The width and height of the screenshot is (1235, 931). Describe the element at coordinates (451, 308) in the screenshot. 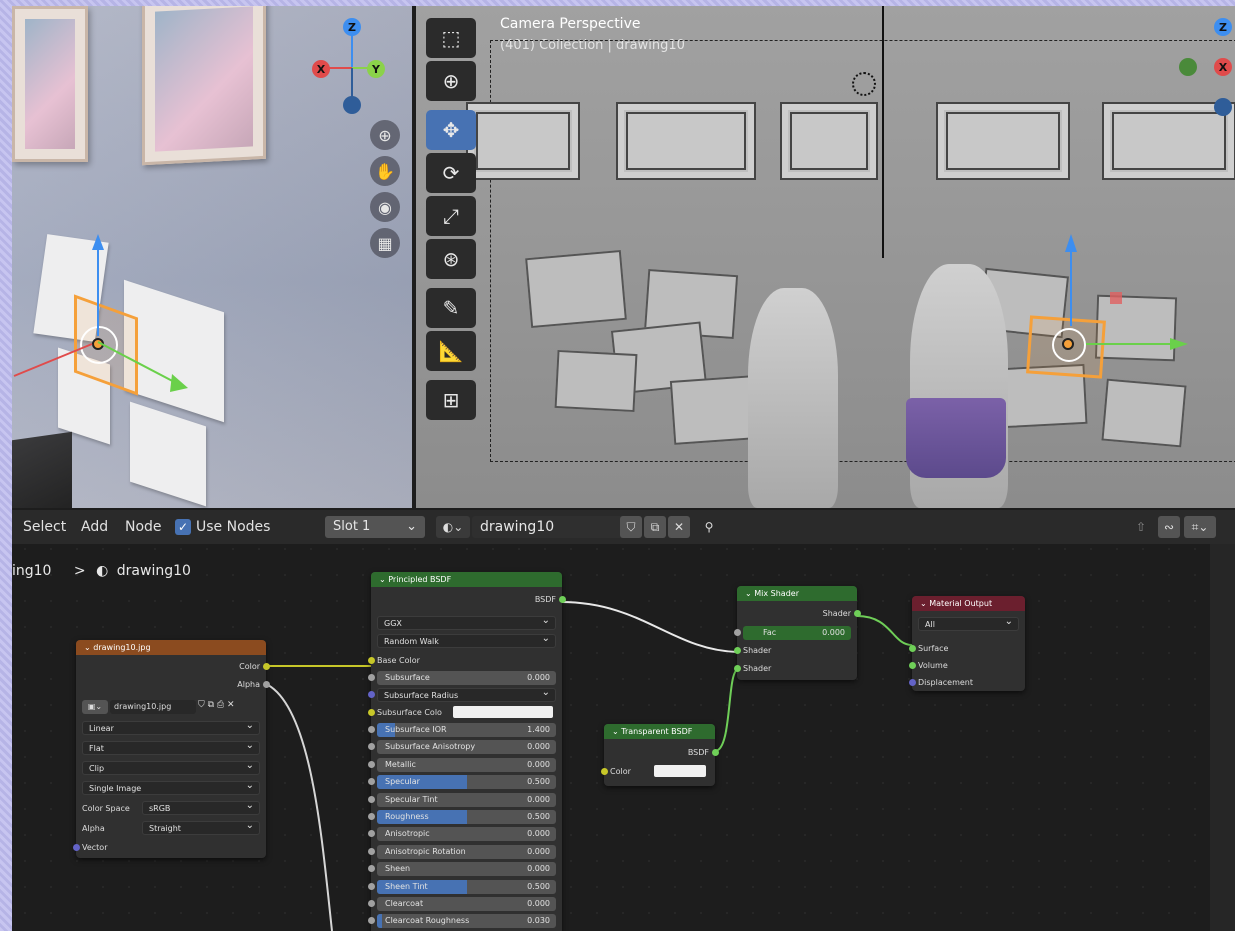

I see `annotate-tool-icon: ✎` at that location.